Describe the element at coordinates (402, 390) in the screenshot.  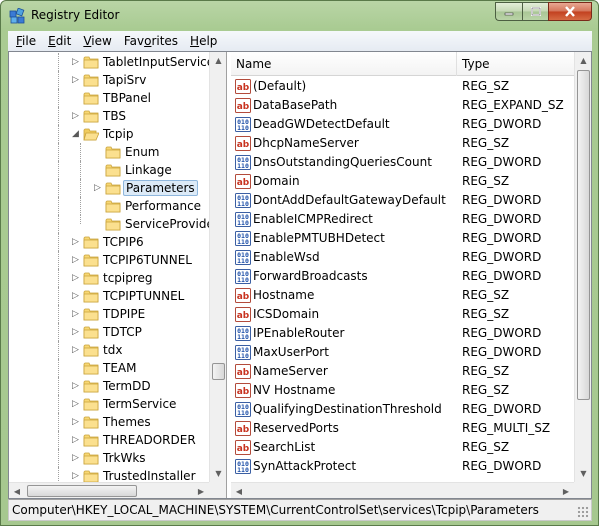
I see `list-item: ab NV Hostname REG_SZ` at that location.